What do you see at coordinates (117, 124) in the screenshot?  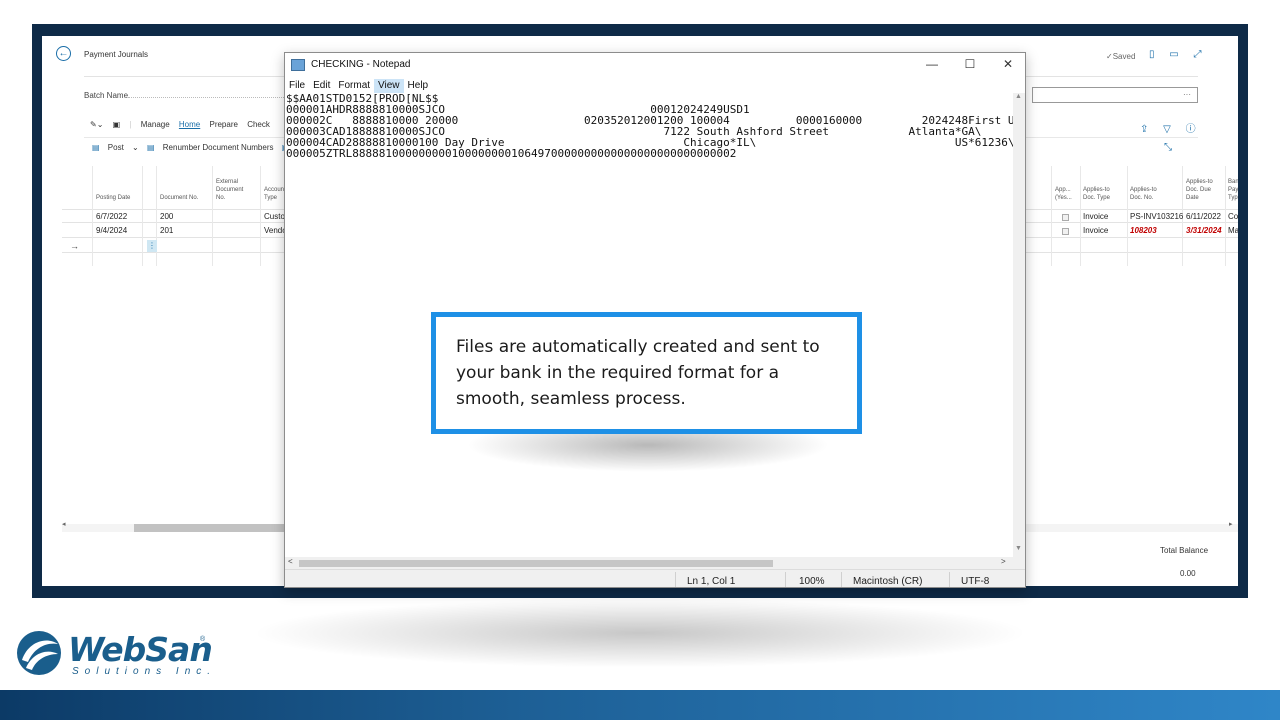 I see `open-in-excel-icon: ▣` at bounding box center [117, 124].